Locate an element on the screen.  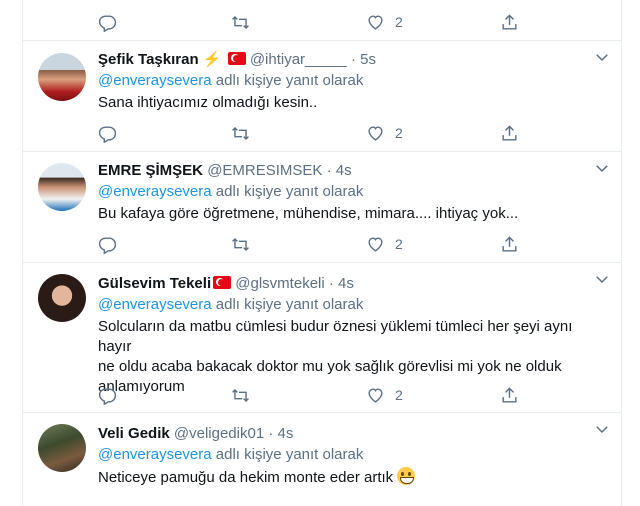
grinning-emoji is located at coordinates (406, 476).